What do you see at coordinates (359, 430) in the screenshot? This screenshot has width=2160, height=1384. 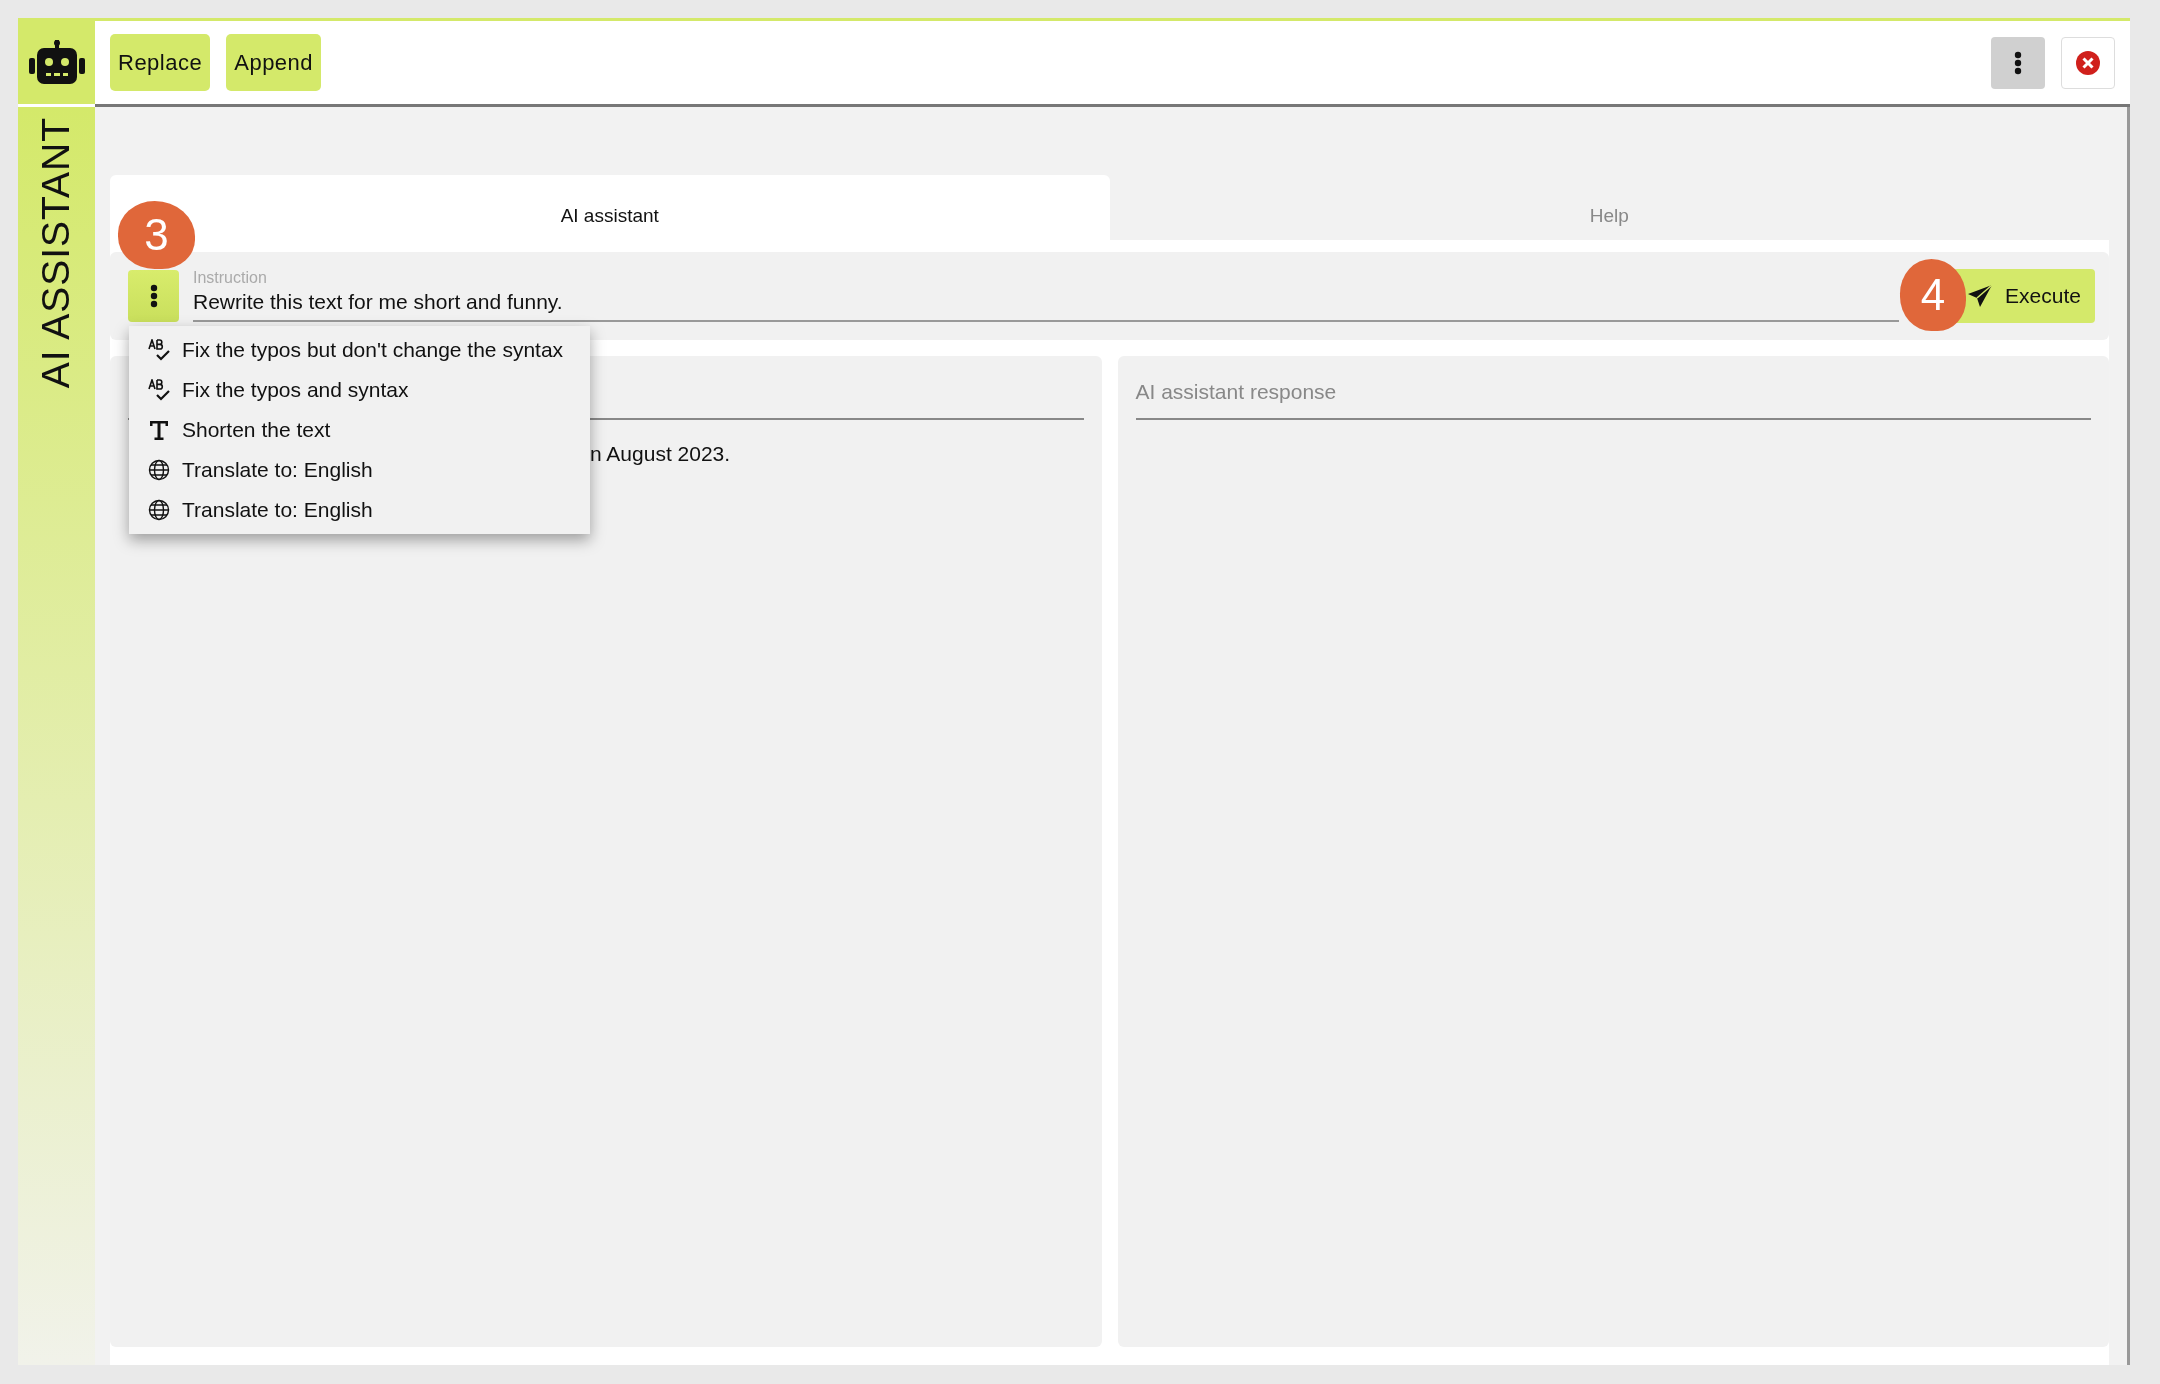 I see `menu-item: Shorten the text` at bounding box center [359, 430].